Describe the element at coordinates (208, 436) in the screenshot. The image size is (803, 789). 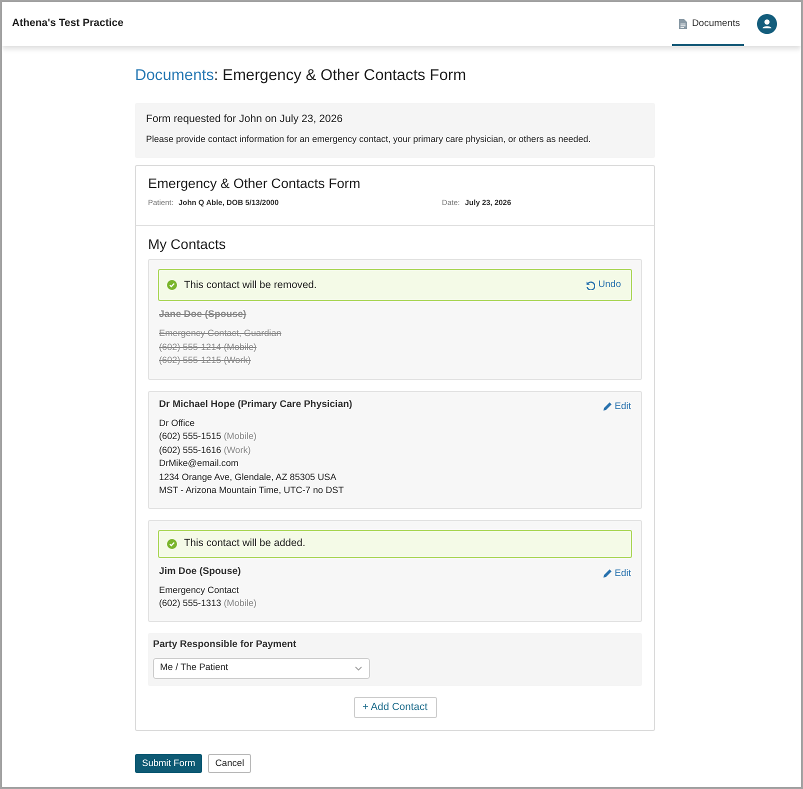
I see `contact-detail: (602) 555-1515 (Mobile)` at that location.